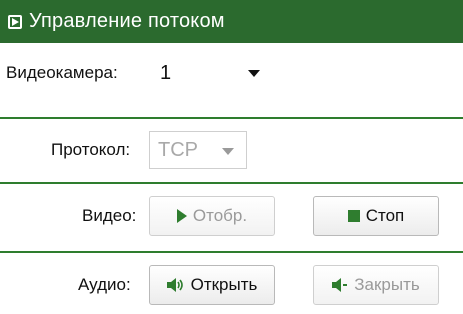  I want to click on open-audio-button: Открыть, so click(212, 285).